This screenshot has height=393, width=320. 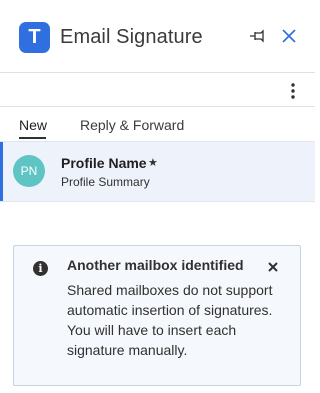 What do you see at coordinates (153, 163) in the screenshot?
I see `star-icon: ★` at bounding box center [153, 163].